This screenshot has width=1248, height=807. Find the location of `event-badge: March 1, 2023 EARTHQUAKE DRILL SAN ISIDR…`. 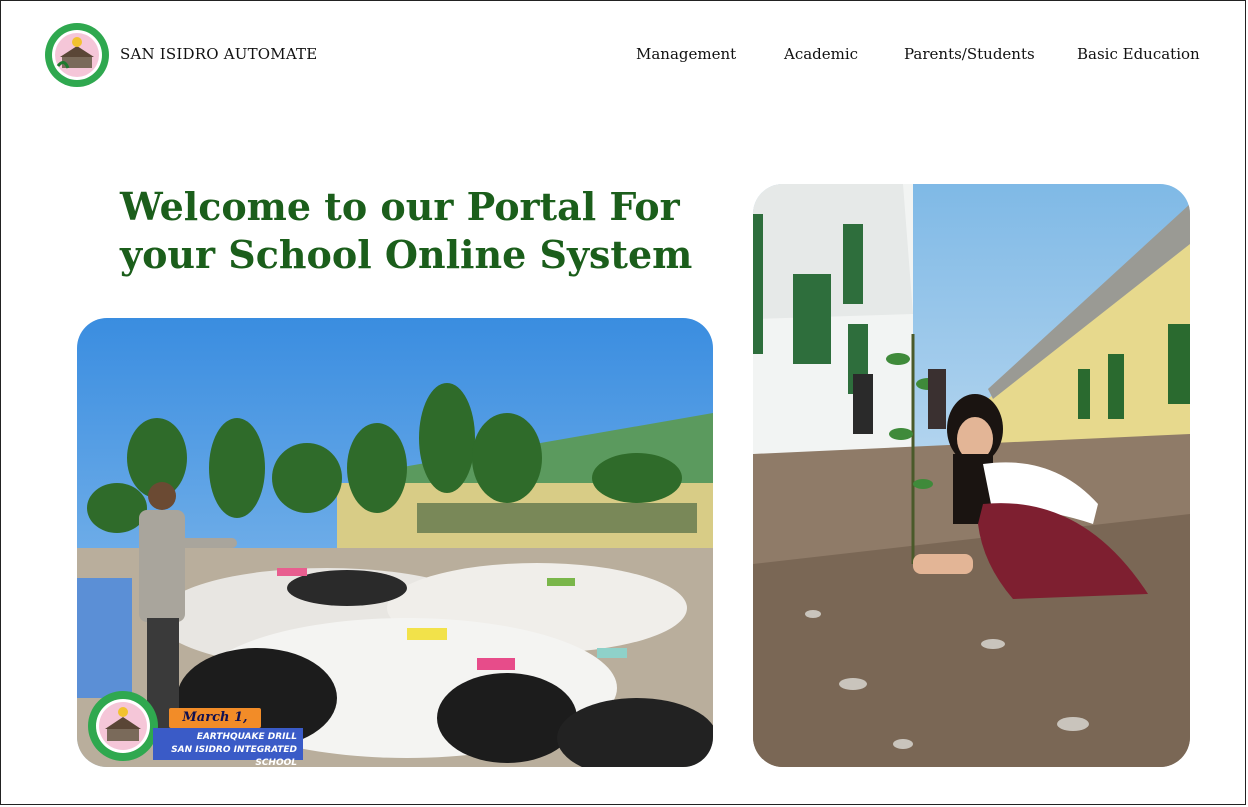

event-badge: March 1, 2023 EARTHQUAKE DRILL SAN ISIDR… is located at coordinates (232, 728).